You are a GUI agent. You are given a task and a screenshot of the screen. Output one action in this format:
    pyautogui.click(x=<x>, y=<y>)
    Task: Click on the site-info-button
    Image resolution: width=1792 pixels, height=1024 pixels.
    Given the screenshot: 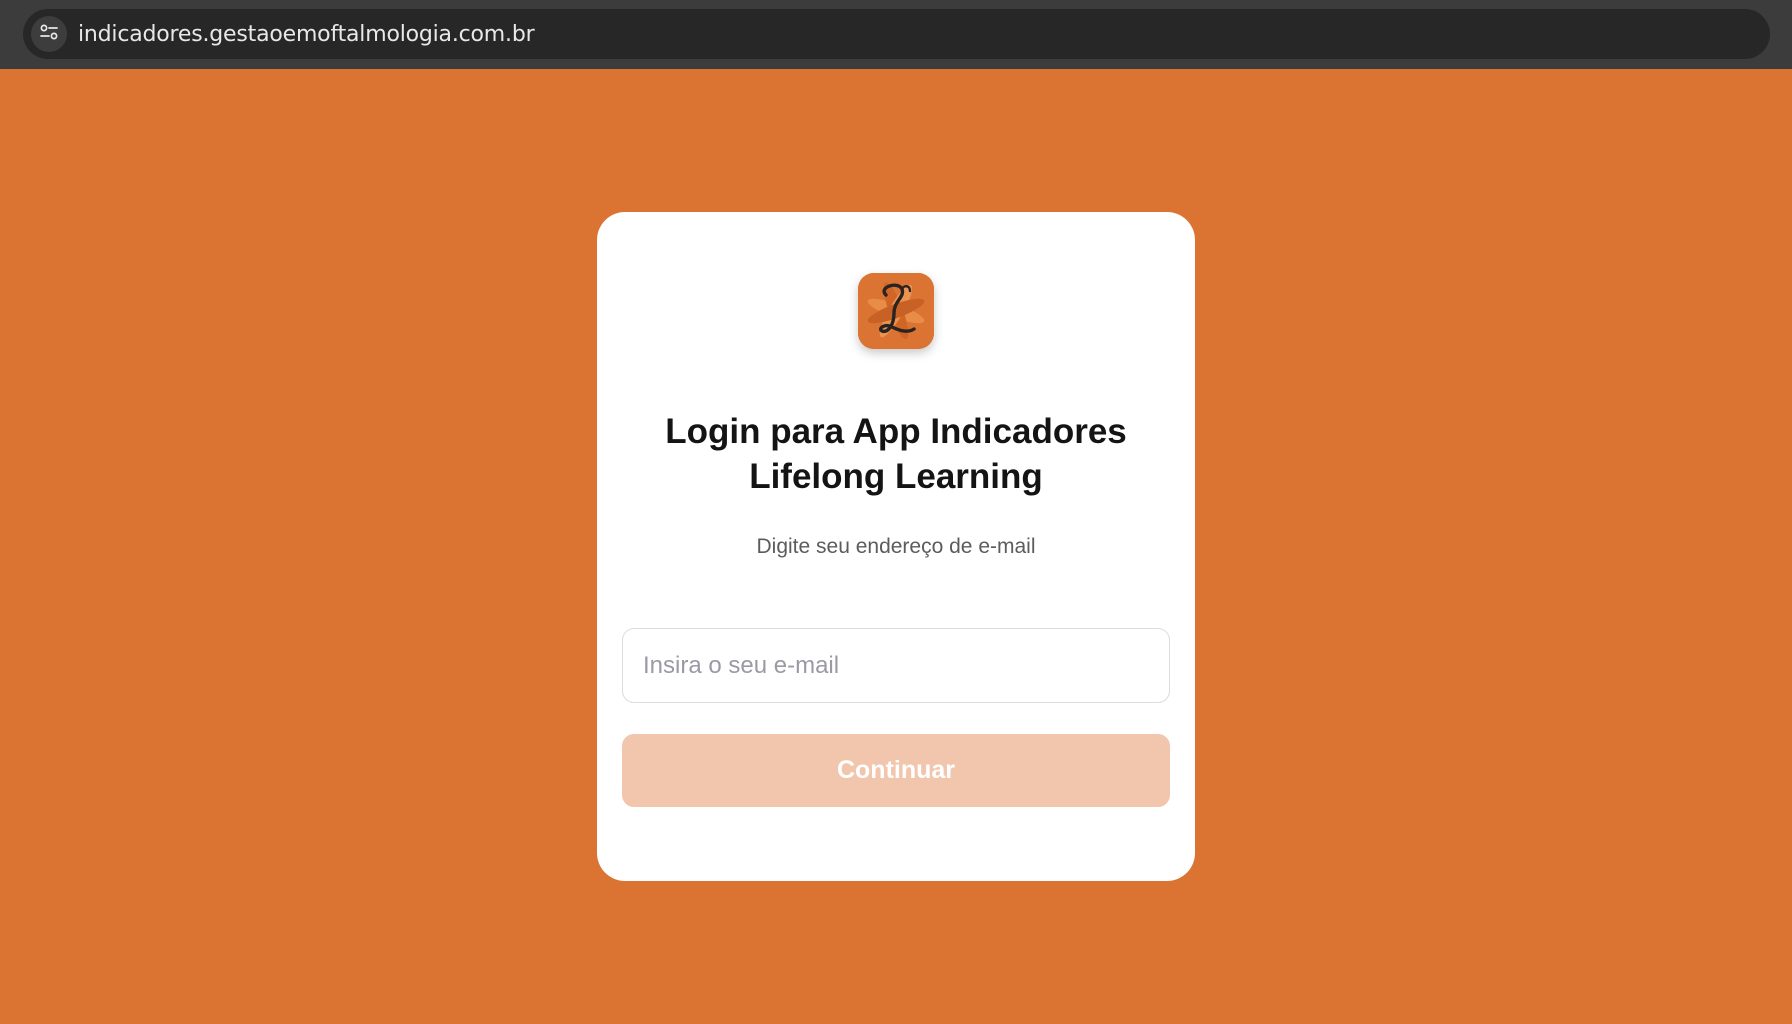 What is the action you would take?
    pyautogui.click(x=49, y=34)
    